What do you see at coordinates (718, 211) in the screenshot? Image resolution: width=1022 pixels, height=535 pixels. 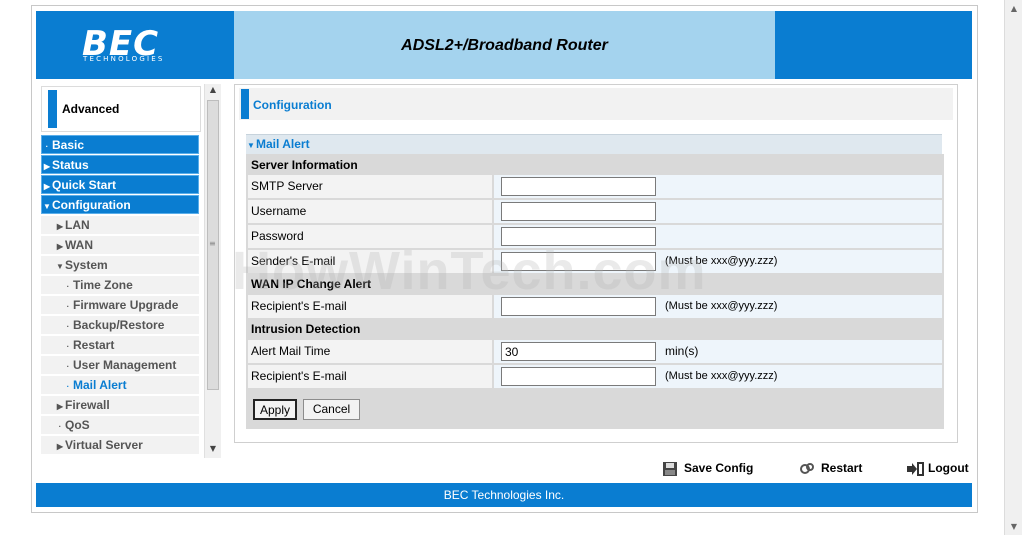 I see `username-cell` at bounding box center [718, 211].